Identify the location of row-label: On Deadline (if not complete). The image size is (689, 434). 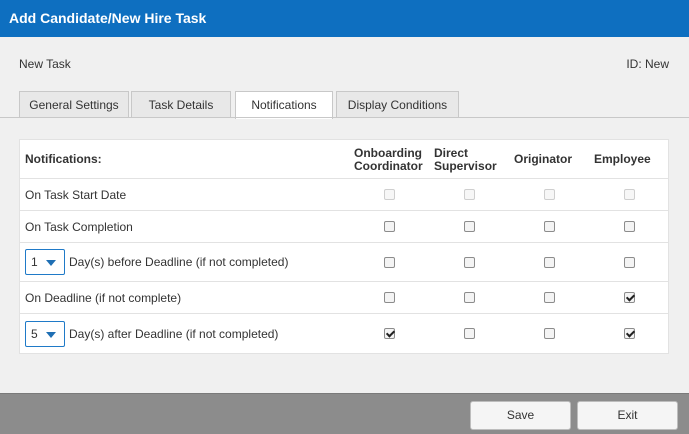
(103, 297).